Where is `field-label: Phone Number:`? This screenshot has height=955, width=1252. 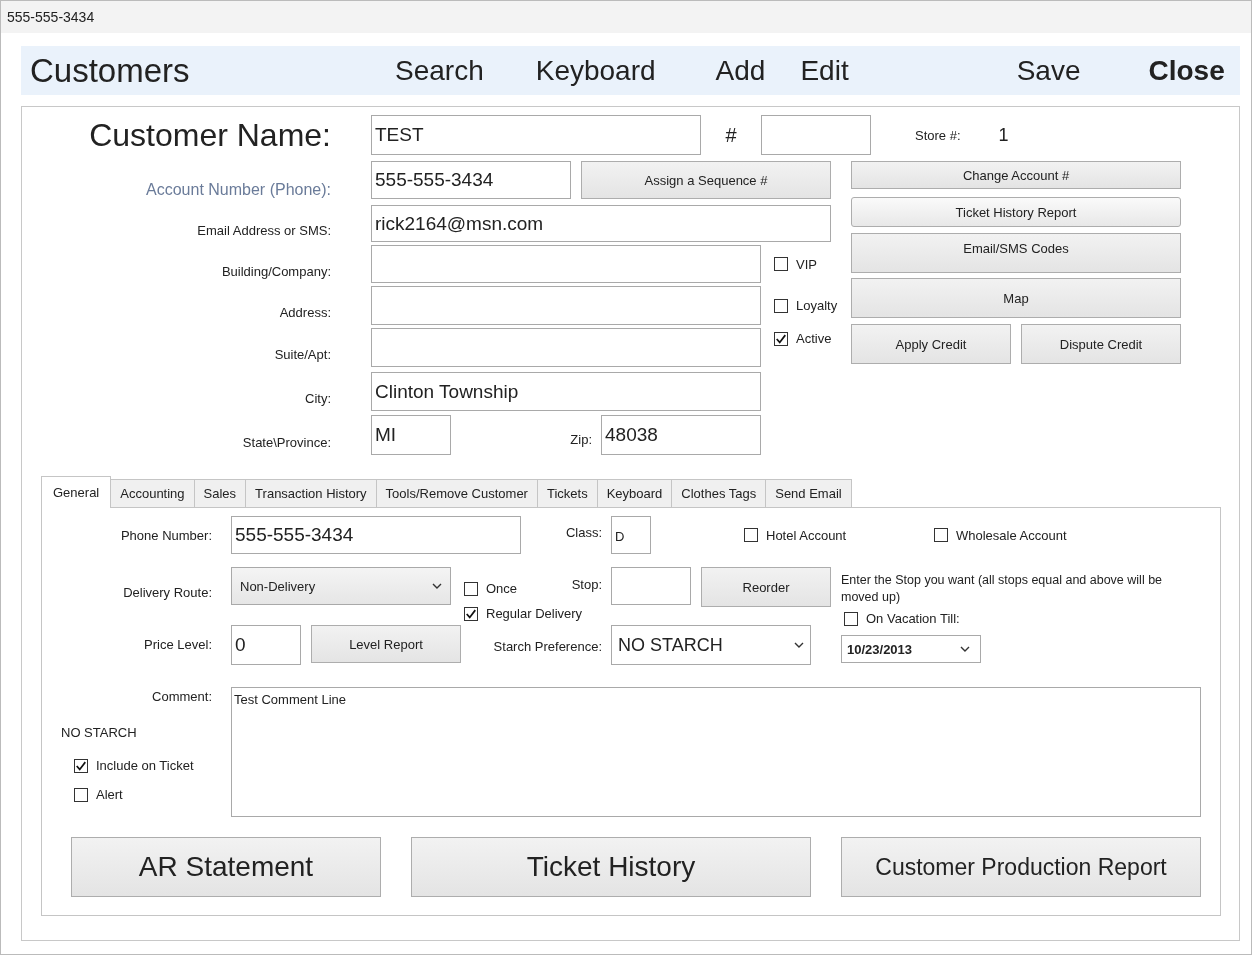 field-label: Phone Number: is located at coordinates (165, 535).